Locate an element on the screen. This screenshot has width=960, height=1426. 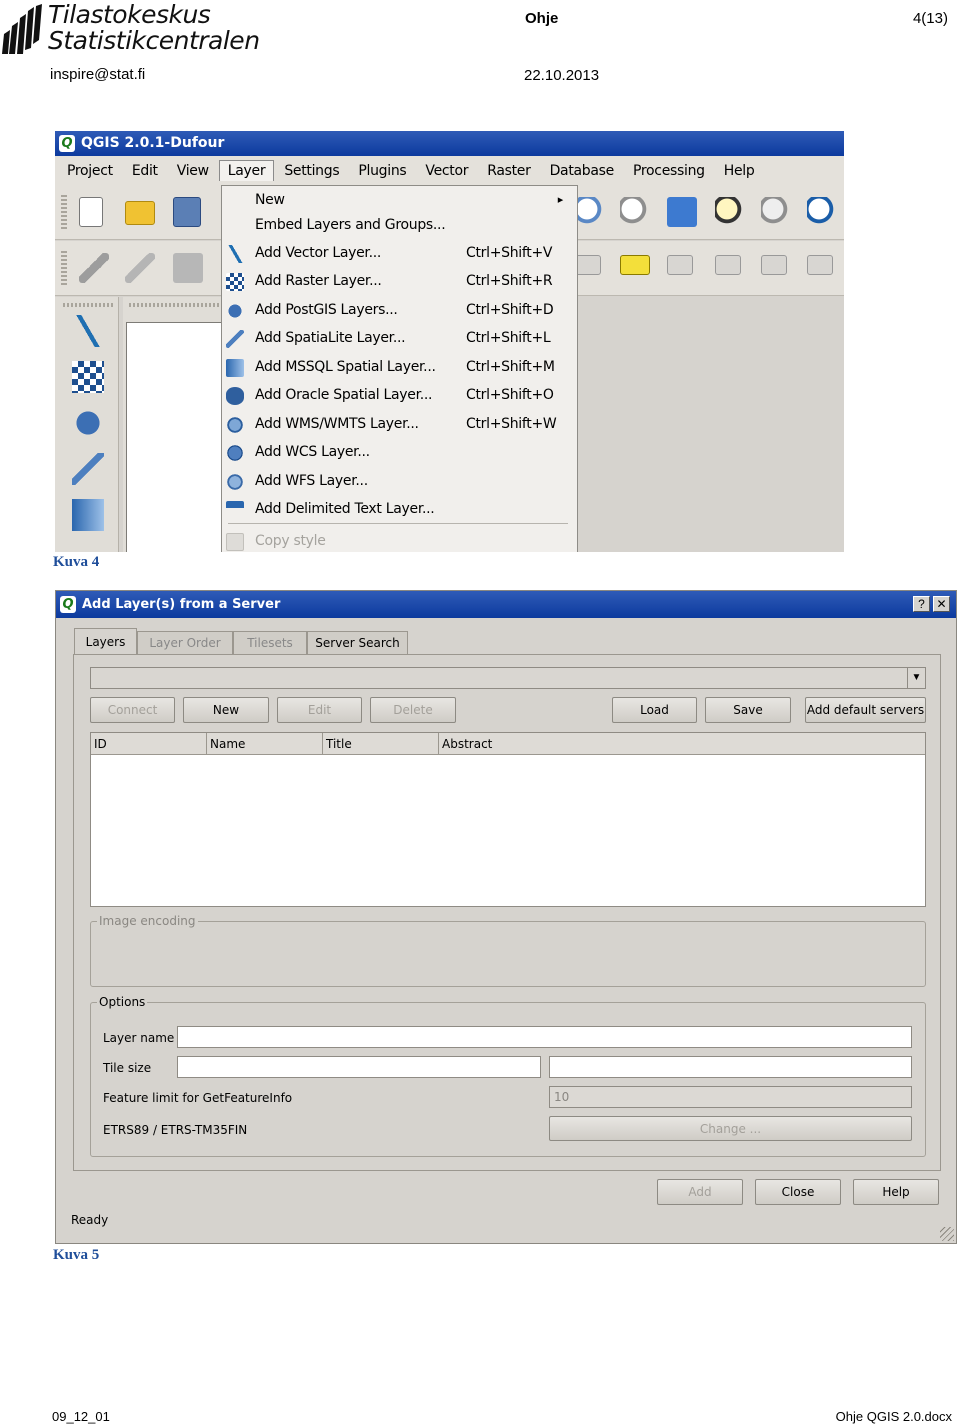
help-title-button: ? is located at coordinates (921, 604).